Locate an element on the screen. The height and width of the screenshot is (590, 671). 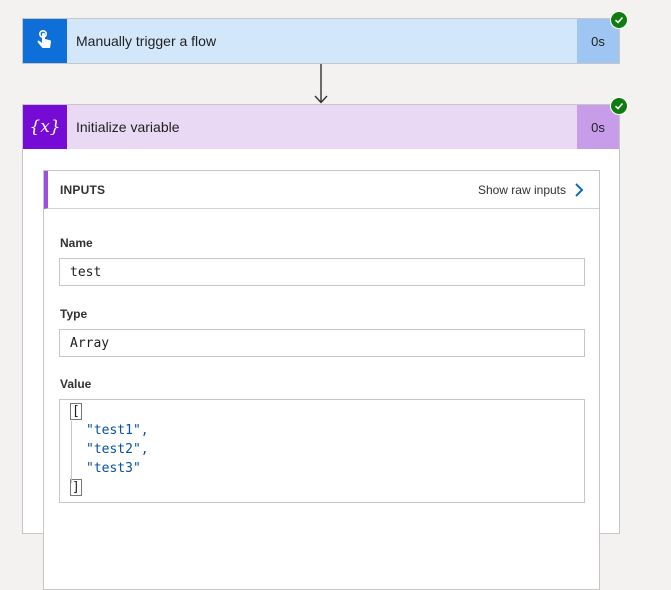
indent-guide is located at coordinates (71, 452).